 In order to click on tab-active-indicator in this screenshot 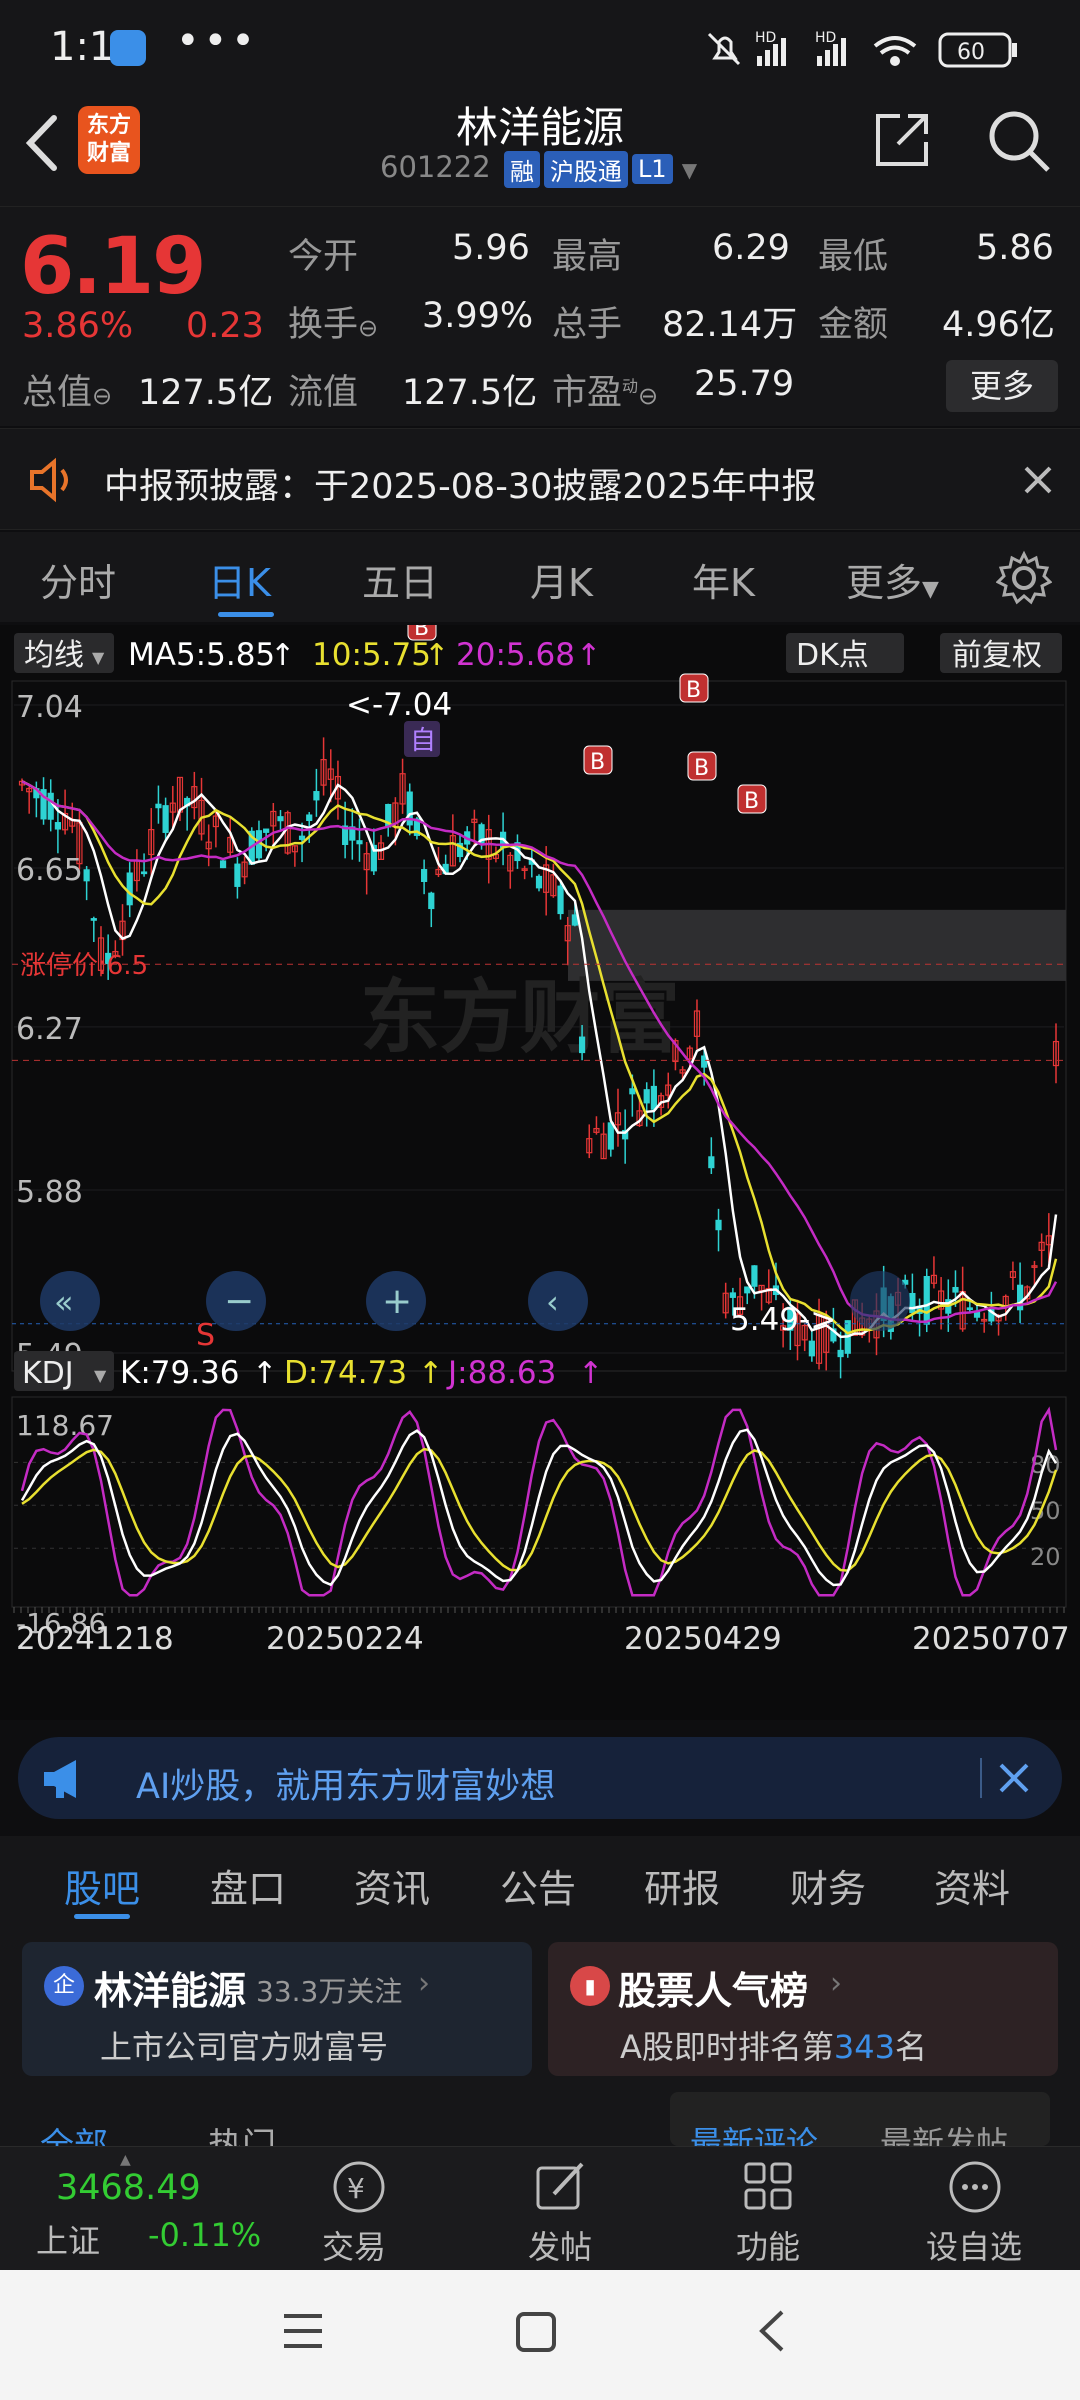, I will do `click(246, 614)`.